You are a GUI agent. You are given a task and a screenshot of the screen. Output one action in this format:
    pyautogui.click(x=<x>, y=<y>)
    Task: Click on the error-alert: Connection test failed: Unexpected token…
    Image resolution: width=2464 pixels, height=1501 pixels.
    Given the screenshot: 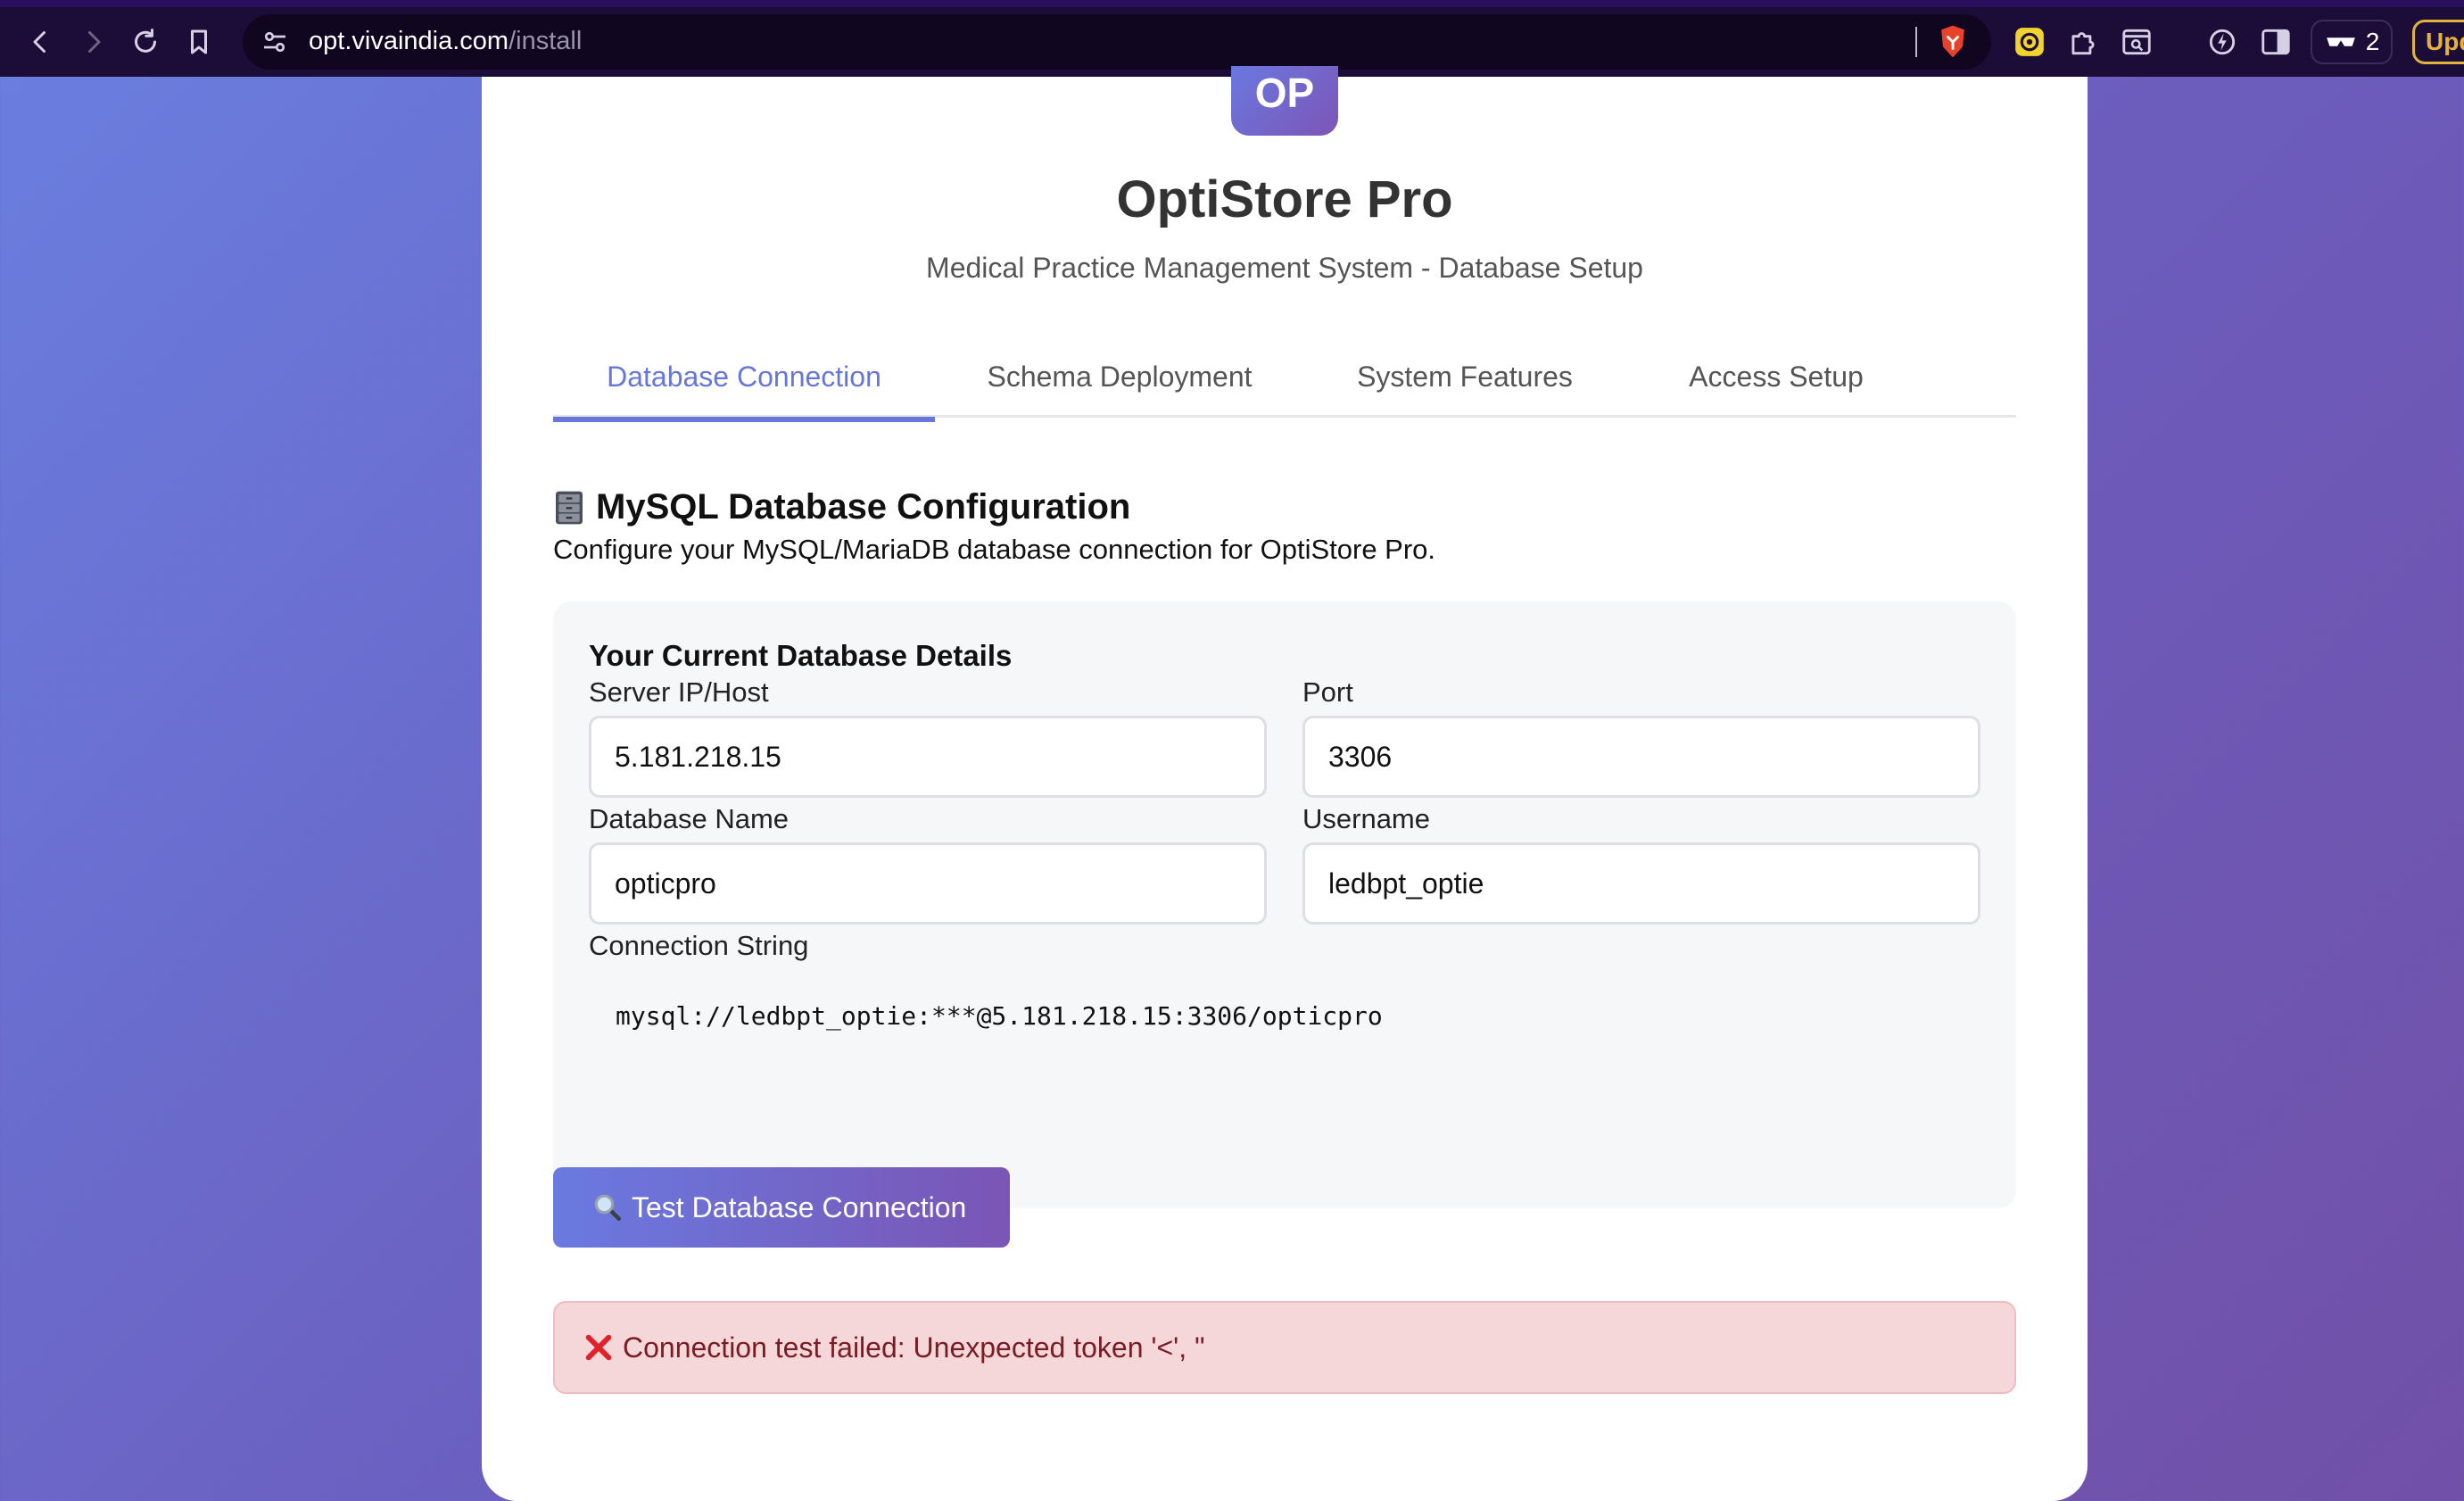 What is the action you would take?
    pyautogui.click(x=1285, y=1348)
    